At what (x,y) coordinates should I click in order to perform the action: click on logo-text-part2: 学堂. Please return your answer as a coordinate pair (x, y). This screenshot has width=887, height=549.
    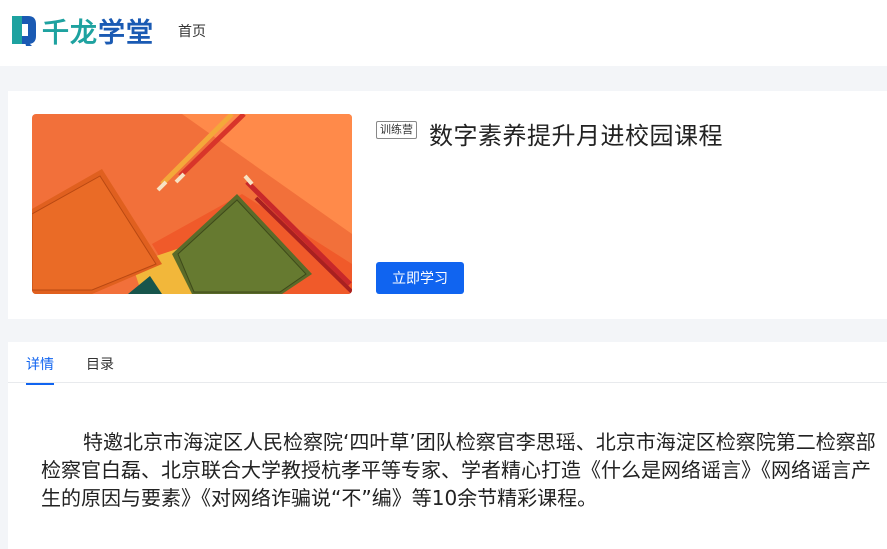
    Looking at the image, I should click on (126, 33).